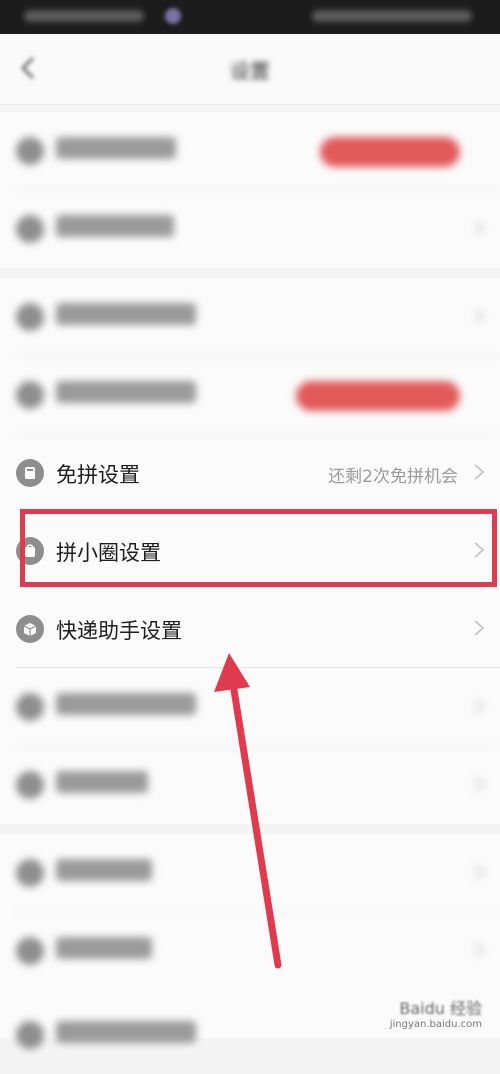  What do you see at coordinates (173, 16) in the screenshot?
I see `notification-icon` at bounding box center [173, 16].